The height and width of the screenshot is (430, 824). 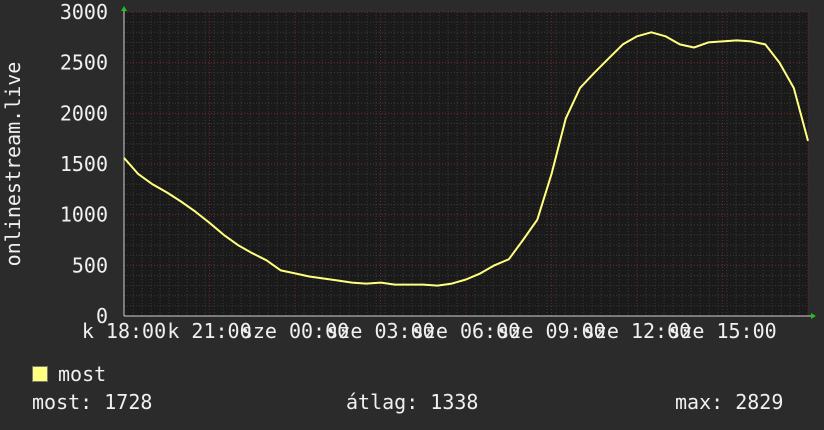 What do you see at coordinates (84, 12) in the screenshot?
I see `y-tick-label: 3000` at bounding box center [84, 12].